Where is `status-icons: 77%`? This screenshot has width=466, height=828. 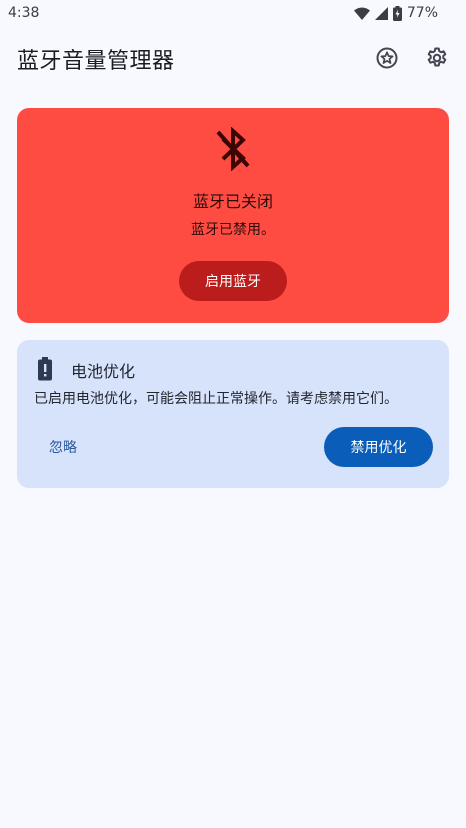 status-icons: 77% is located at coordinates (395, 13).